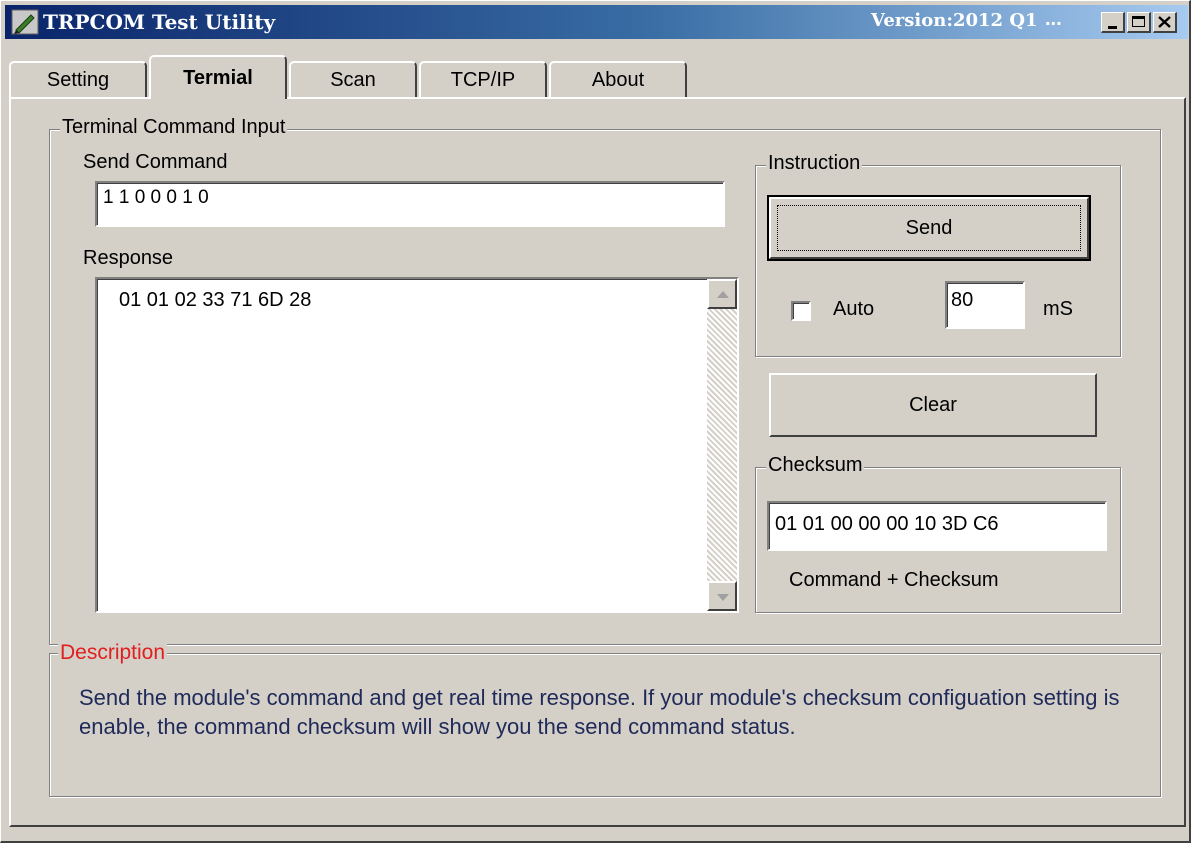 This screenshot has width=1191, height=843. What do you see at coordinates (1058, 309) in the screenshot?
I see `interval-unit-label: mS` at bounding box center [1058, 309].